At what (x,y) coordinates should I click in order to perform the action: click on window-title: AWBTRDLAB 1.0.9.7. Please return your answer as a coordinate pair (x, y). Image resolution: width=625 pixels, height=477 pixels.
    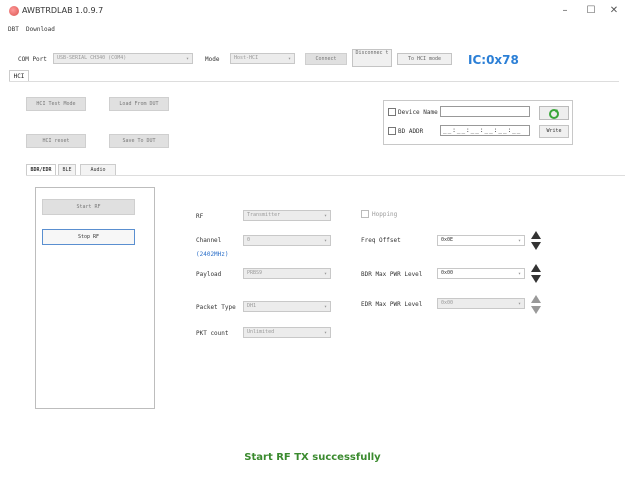
    Looking at the image, I should click on (63, 10).